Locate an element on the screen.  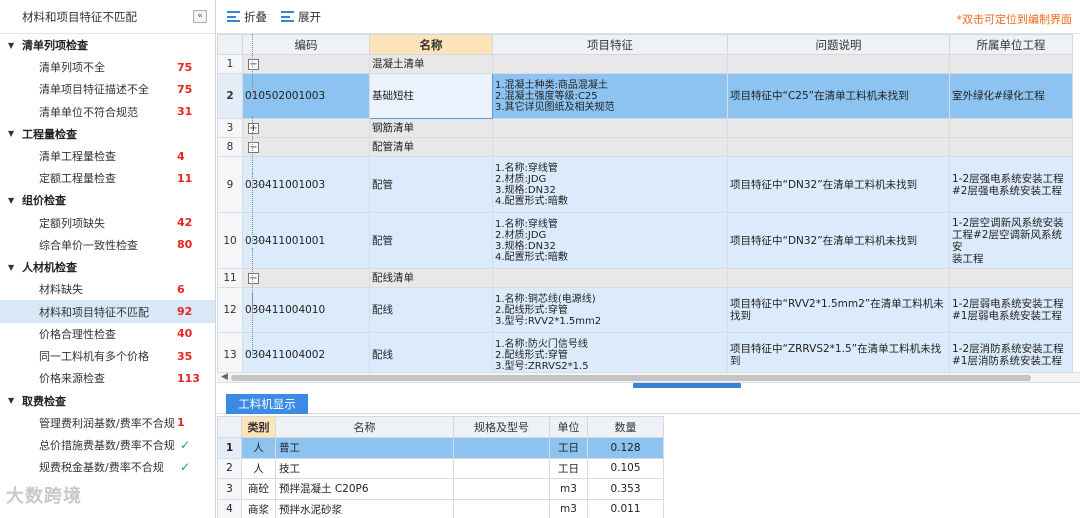
issue-count: 92 is located at coordinates (185, 312).